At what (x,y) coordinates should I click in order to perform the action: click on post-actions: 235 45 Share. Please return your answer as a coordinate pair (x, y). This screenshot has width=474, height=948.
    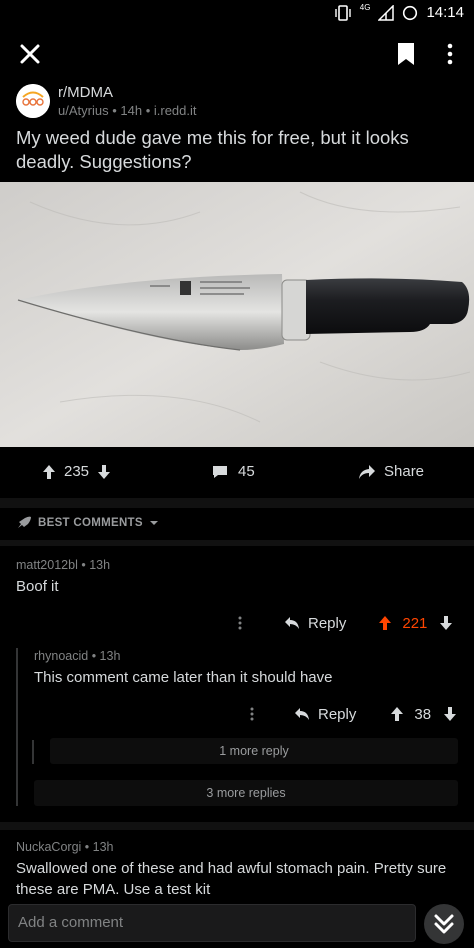
    Looking at the image, I should click on (237, 473).